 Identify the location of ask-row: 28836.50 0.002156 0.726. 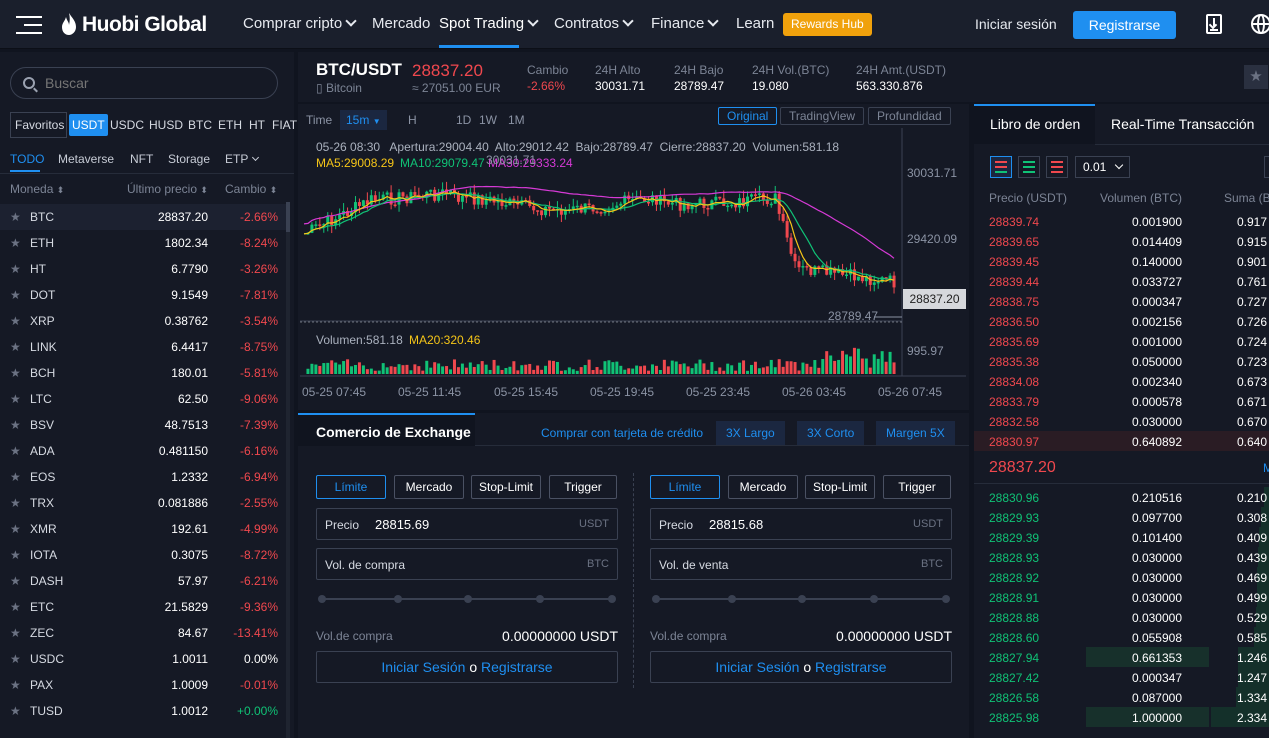
(1121, 321).